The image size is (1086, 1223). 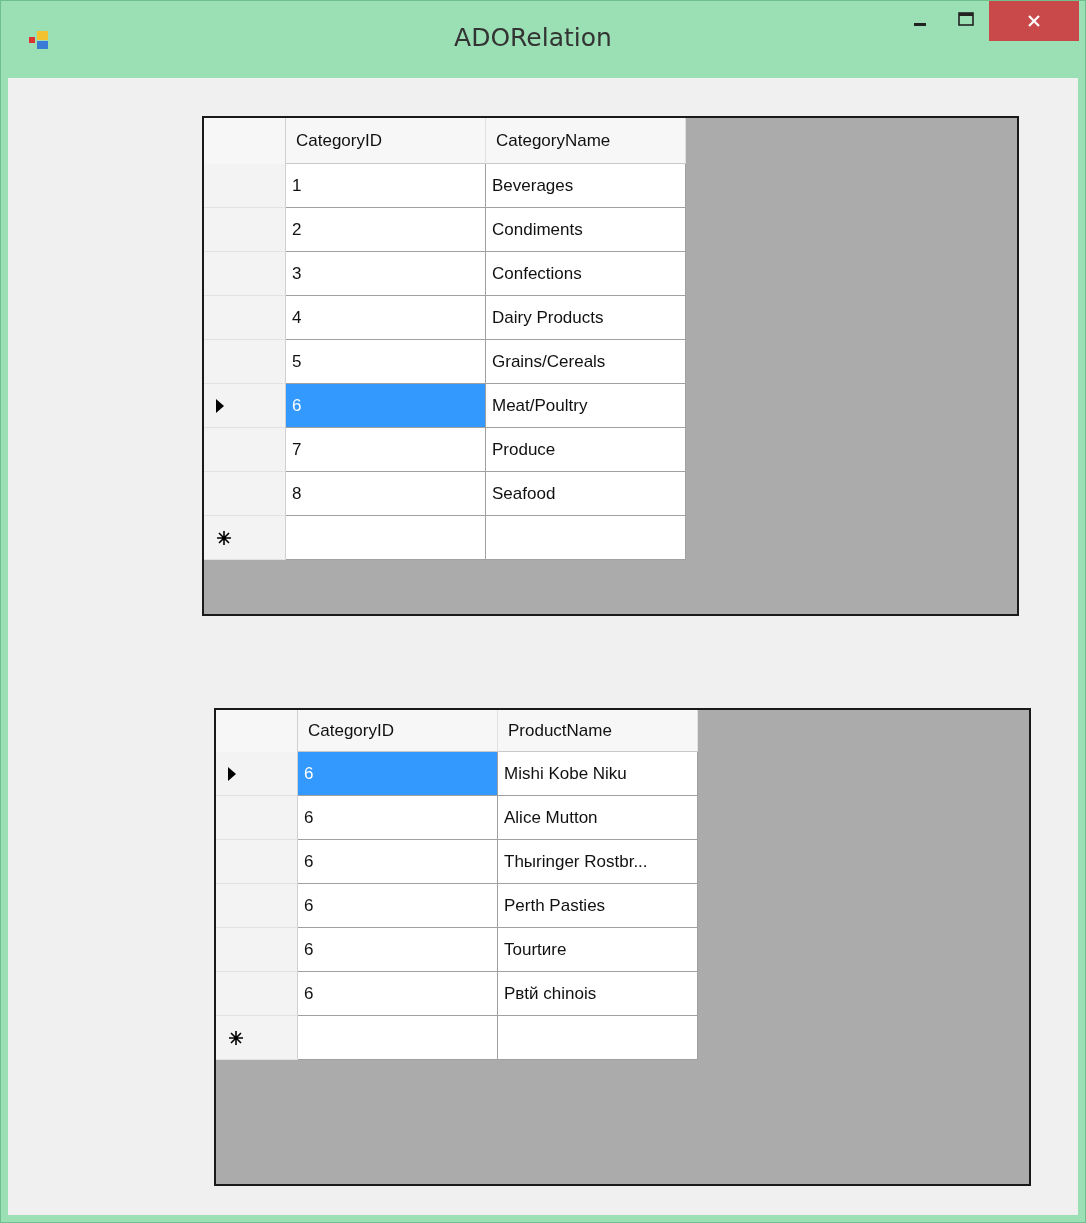 What do you see at coordinates (386, 186) in the screenshot?
I see `table-cell: 1` at bounding box center [386, 186].